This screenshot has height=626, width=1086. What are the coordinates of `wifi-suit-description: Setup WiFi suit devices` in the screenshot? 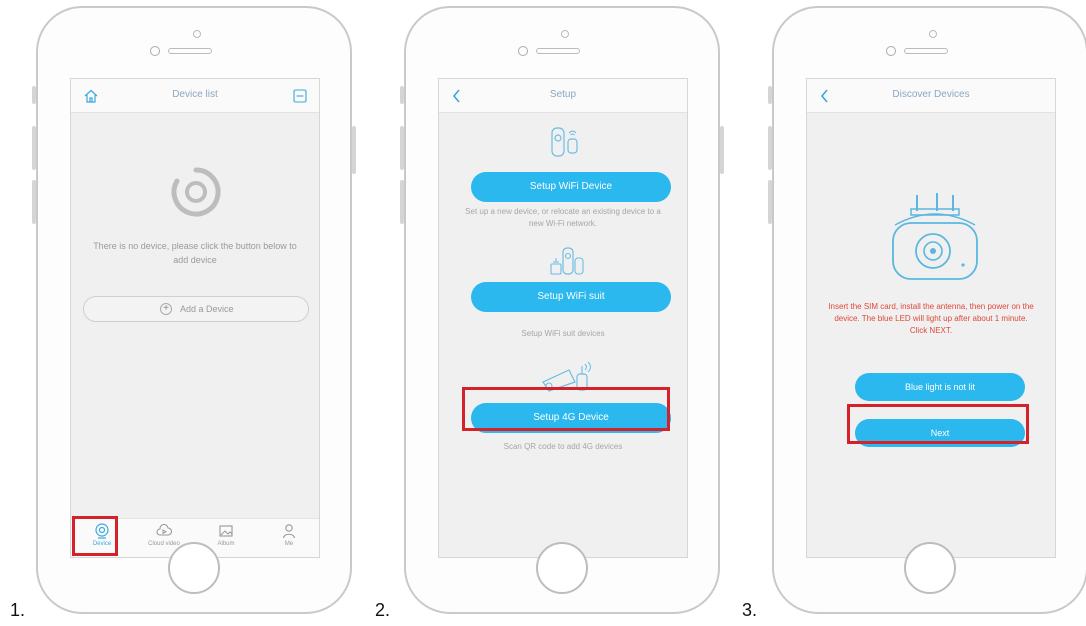 It's located at (563, 333).